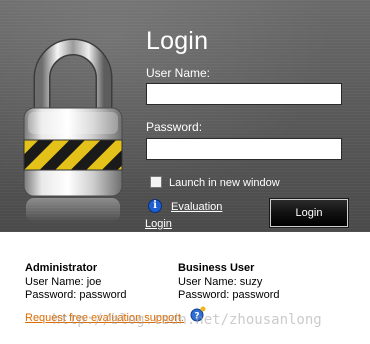  I want to click on launch-new-window-checkbox, so click(156, 182).